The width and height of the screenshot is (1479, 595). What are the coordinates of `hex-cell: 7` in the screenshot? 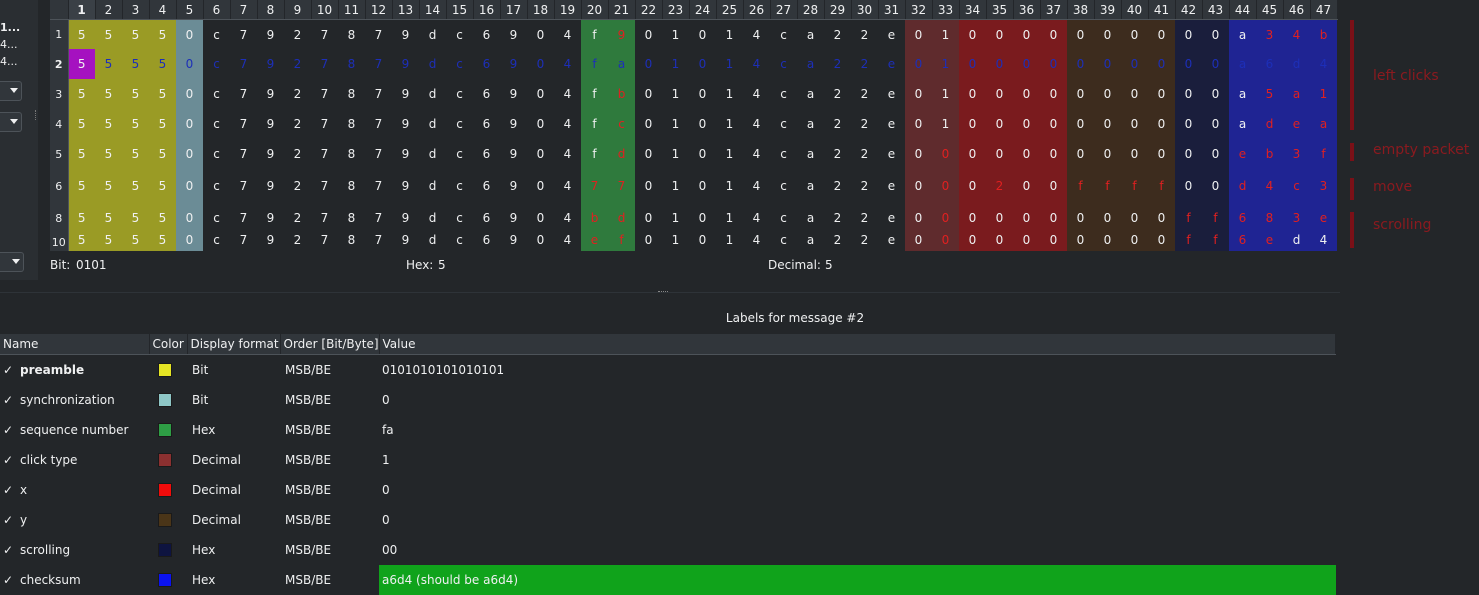 It's located at (378, 94).